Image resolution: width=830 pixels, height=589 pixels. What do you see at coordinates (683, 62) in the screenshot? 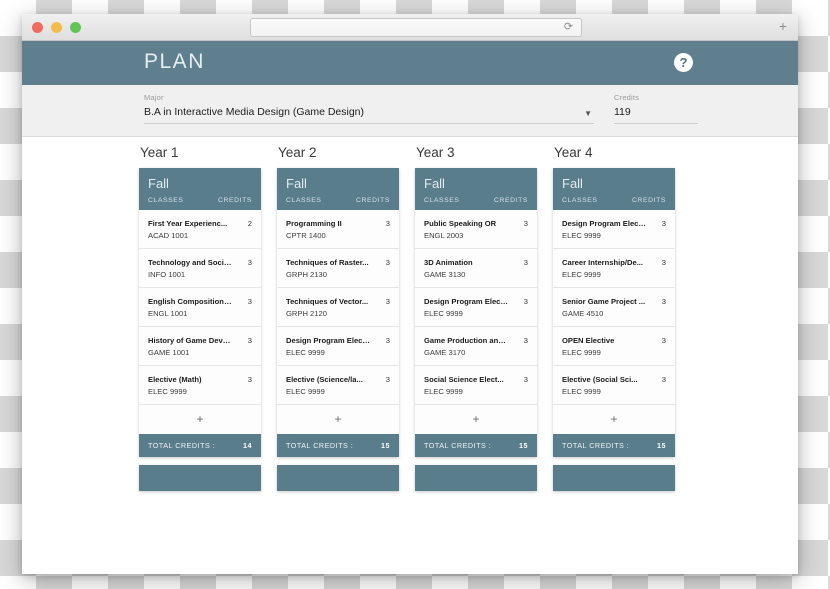
I see `help-icon: ?` at bounding box center [683, 62].